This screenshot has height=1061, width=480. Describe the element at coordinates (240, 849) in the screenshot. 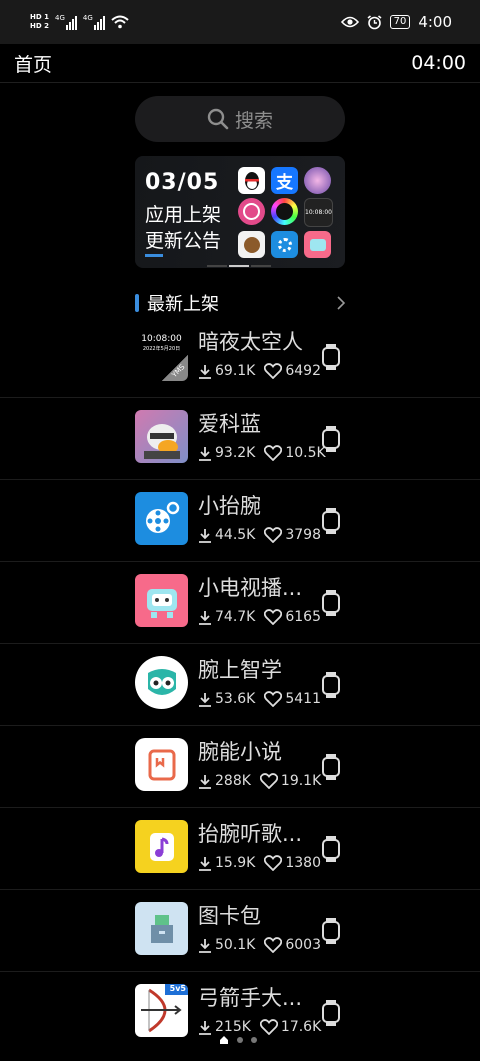

I see `app-row: 抬腕听歌... 15.9K 1380` at that location.